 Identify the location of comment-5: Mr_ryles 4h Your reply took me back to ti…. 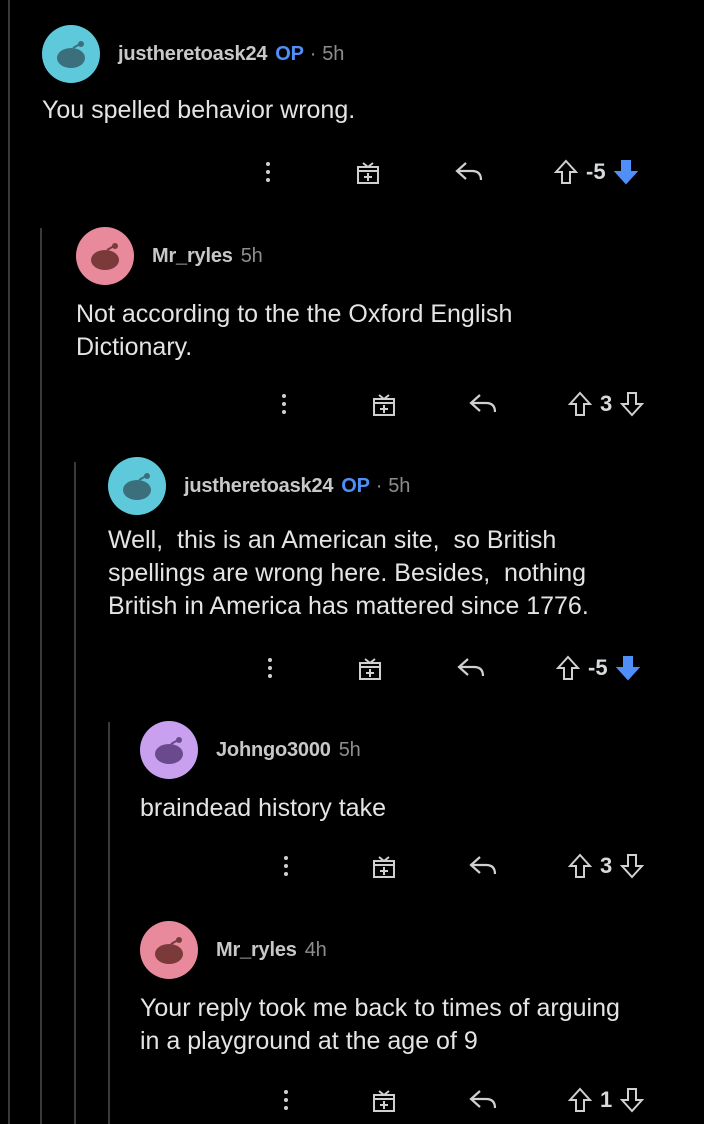
(418, 989).